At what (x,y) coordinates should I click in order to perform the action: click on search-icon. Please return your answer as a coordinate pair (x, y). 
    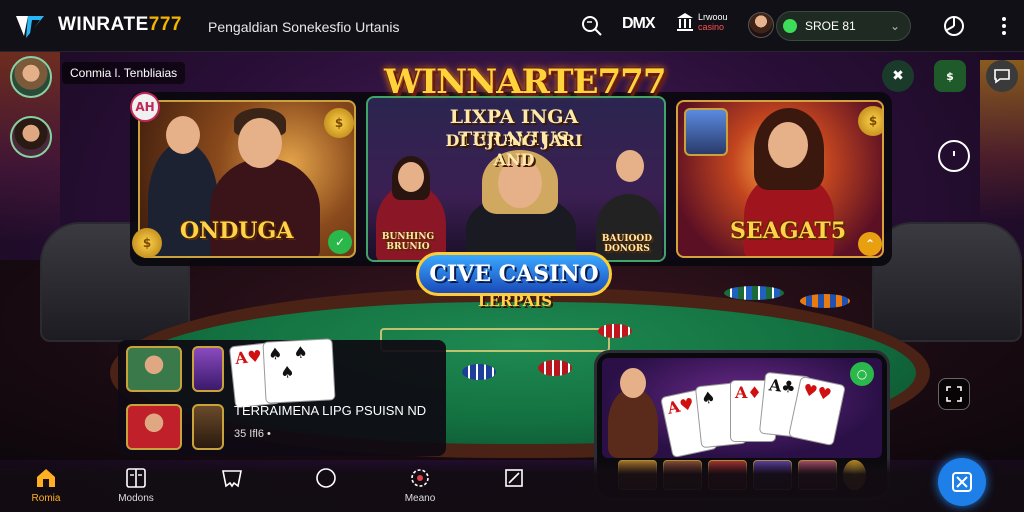
    Looking at the image, I should click on (592, 26).